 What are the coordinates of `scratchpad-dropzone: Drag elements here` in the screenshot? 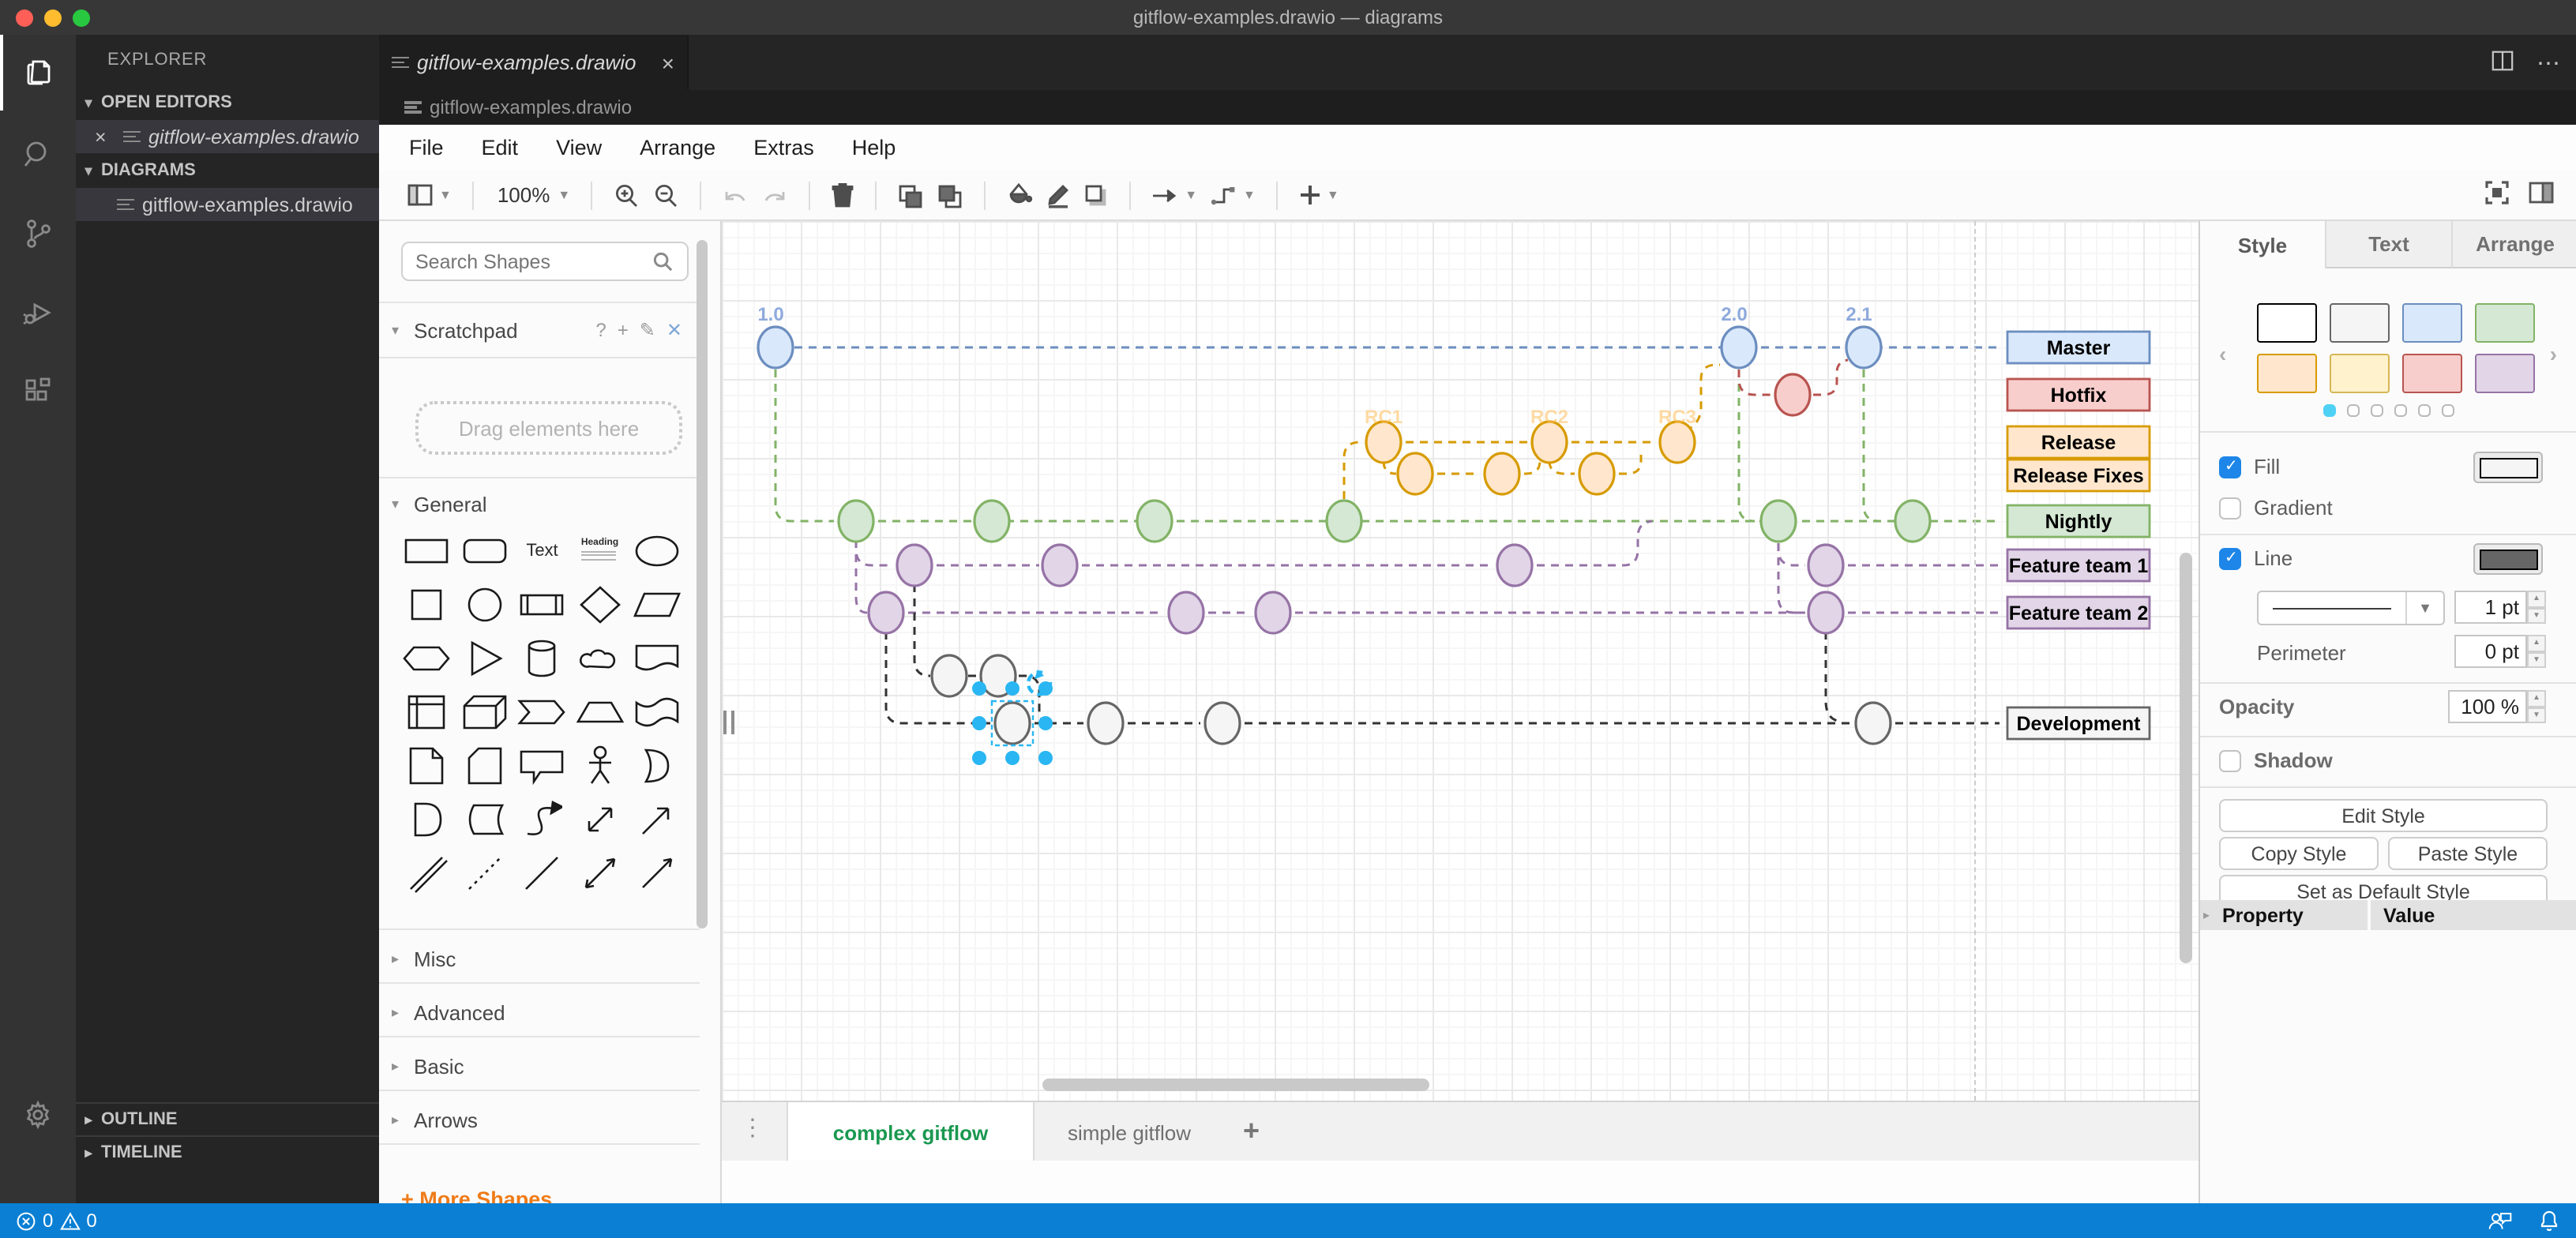 It's located at (548, 428).